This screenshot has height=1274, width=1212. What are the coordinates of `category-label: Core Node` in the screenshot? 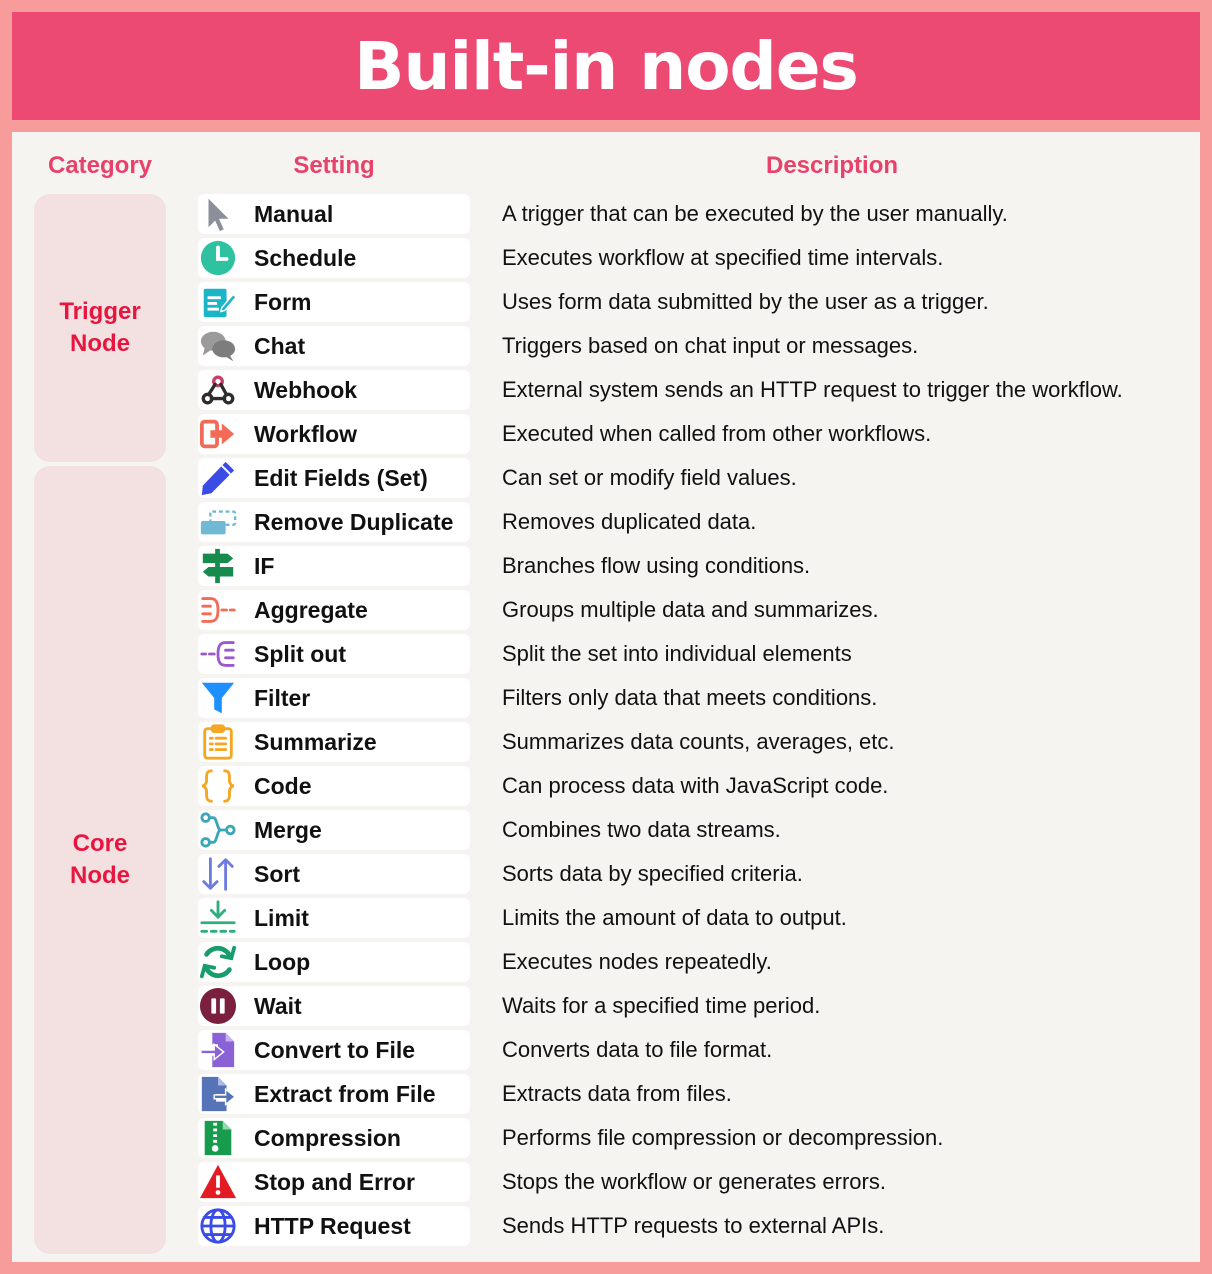 It's located at (100, 859).